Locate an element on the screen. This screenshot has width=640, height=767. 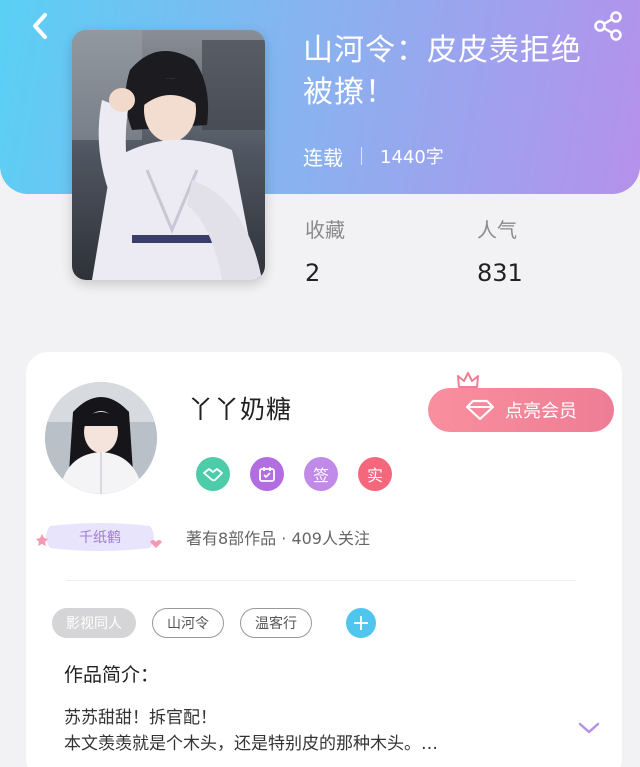
activate-vip-button: 点亮会员 is located at coordinates (521, 410).